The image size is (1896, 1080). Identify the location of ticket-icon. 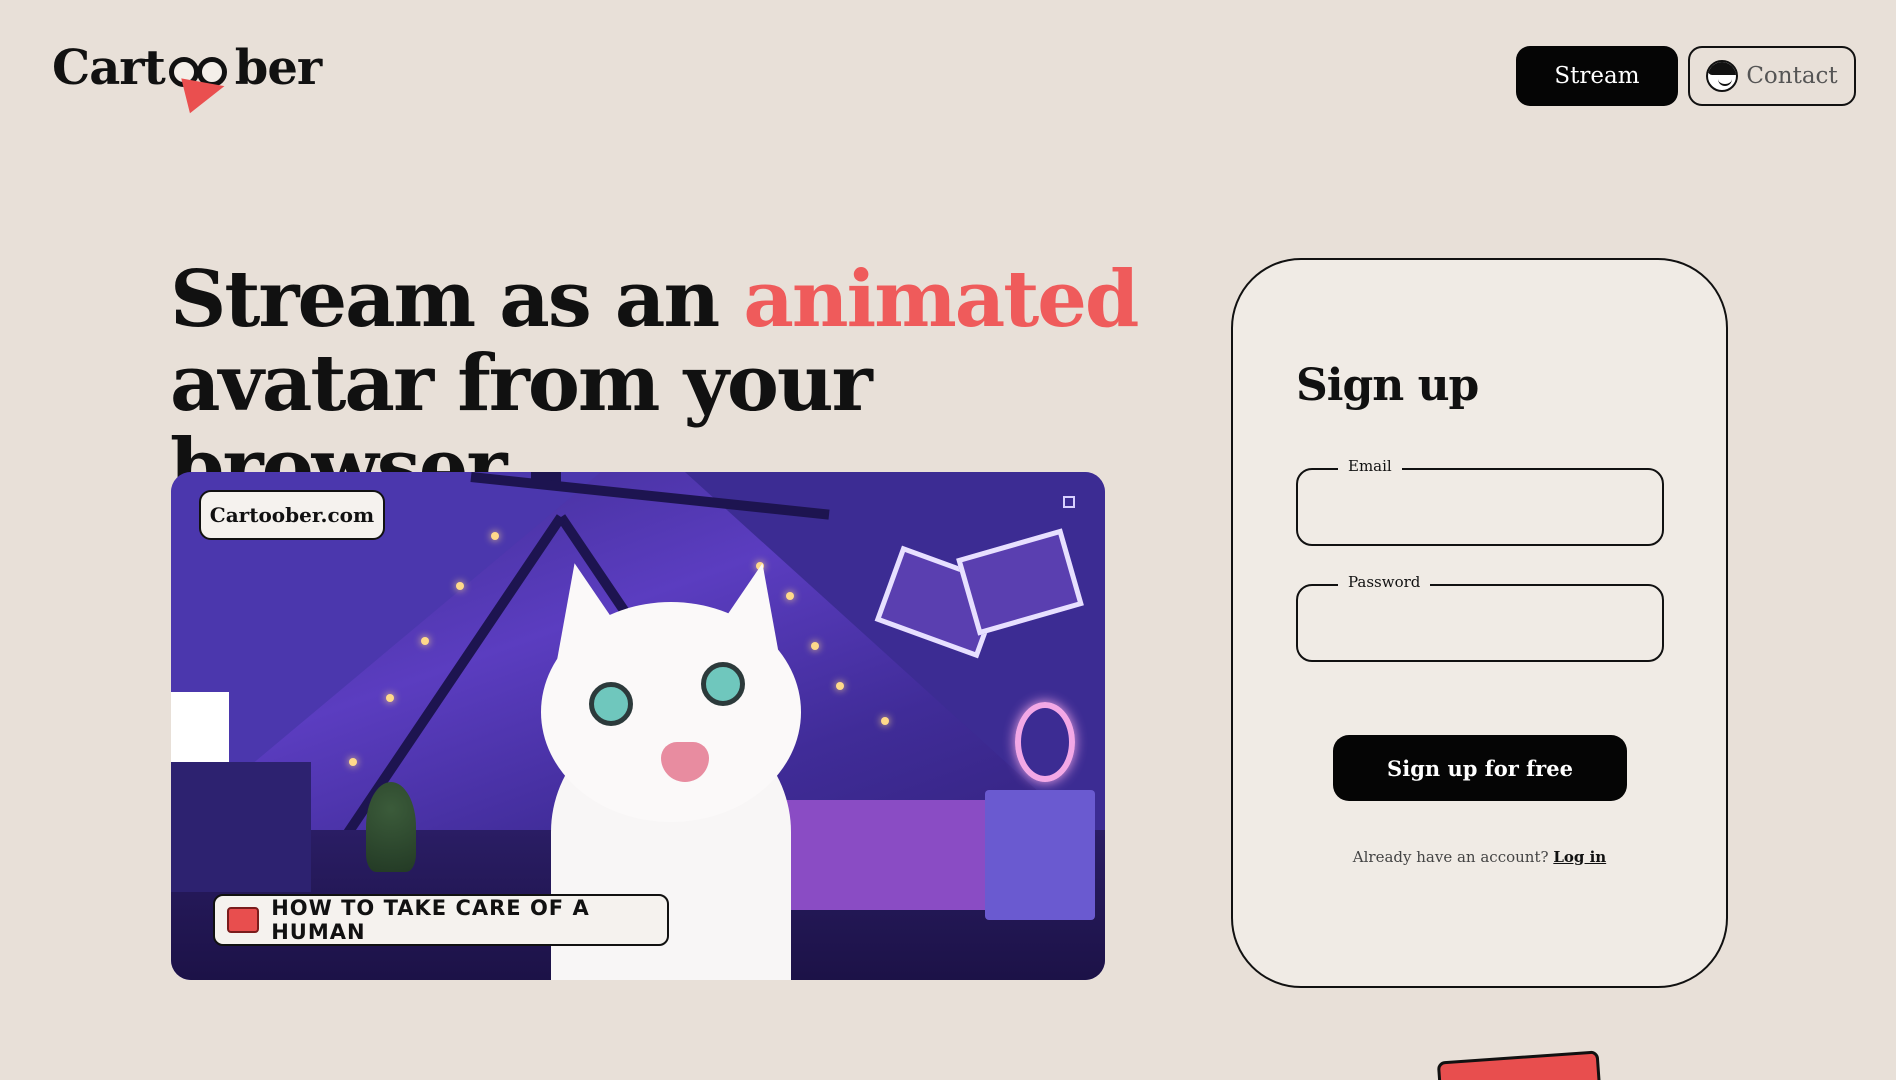
(243, 920).